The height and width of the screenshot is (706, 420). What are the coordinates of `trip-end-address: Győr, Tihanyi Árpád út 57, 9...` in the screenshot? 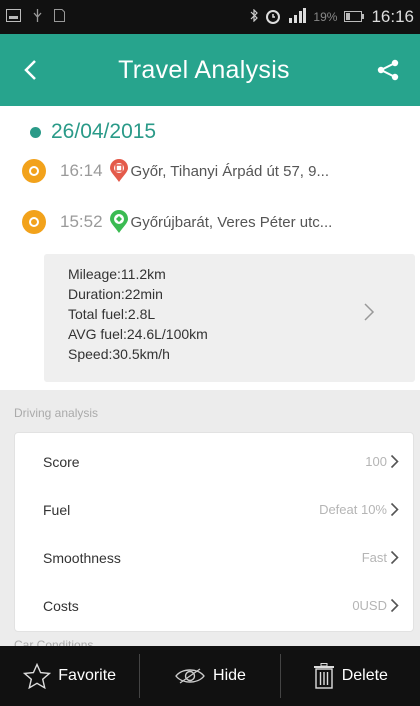 It's located at (229, 171).